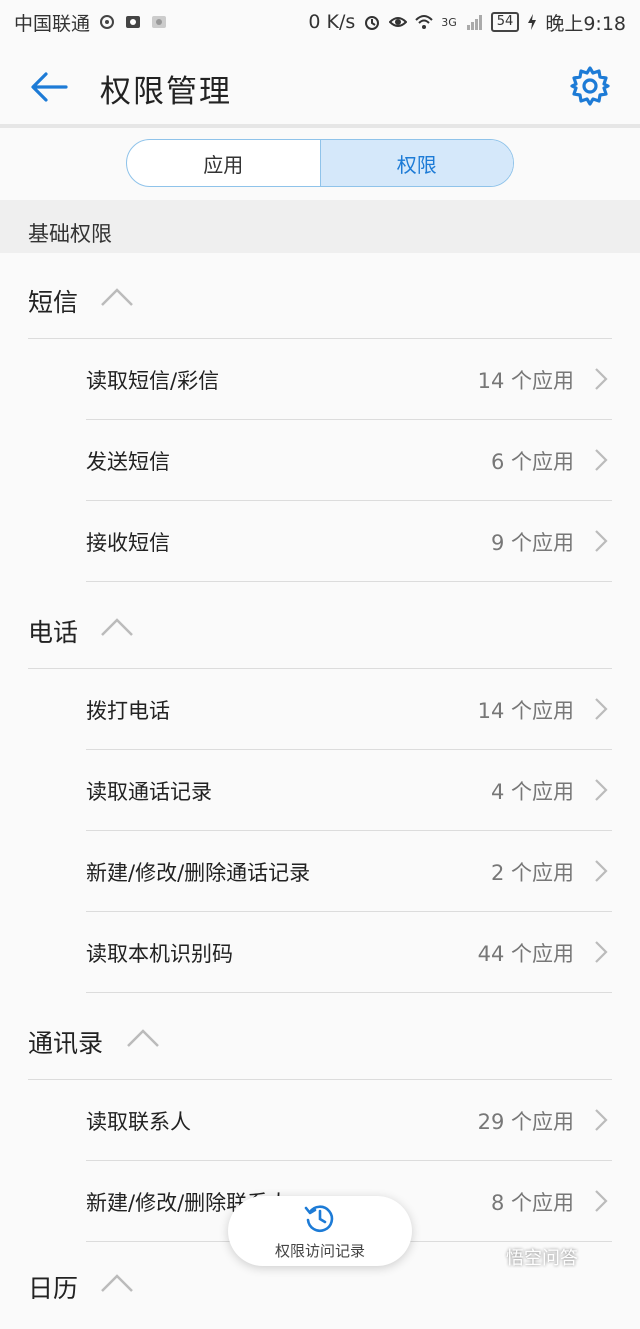 This screenshot has width=640, height=1329. What do you see at coordinates (153, 381) in the screenshot?
I see `item-label: 读取短信/彩信` at bounding box center [153, 381].